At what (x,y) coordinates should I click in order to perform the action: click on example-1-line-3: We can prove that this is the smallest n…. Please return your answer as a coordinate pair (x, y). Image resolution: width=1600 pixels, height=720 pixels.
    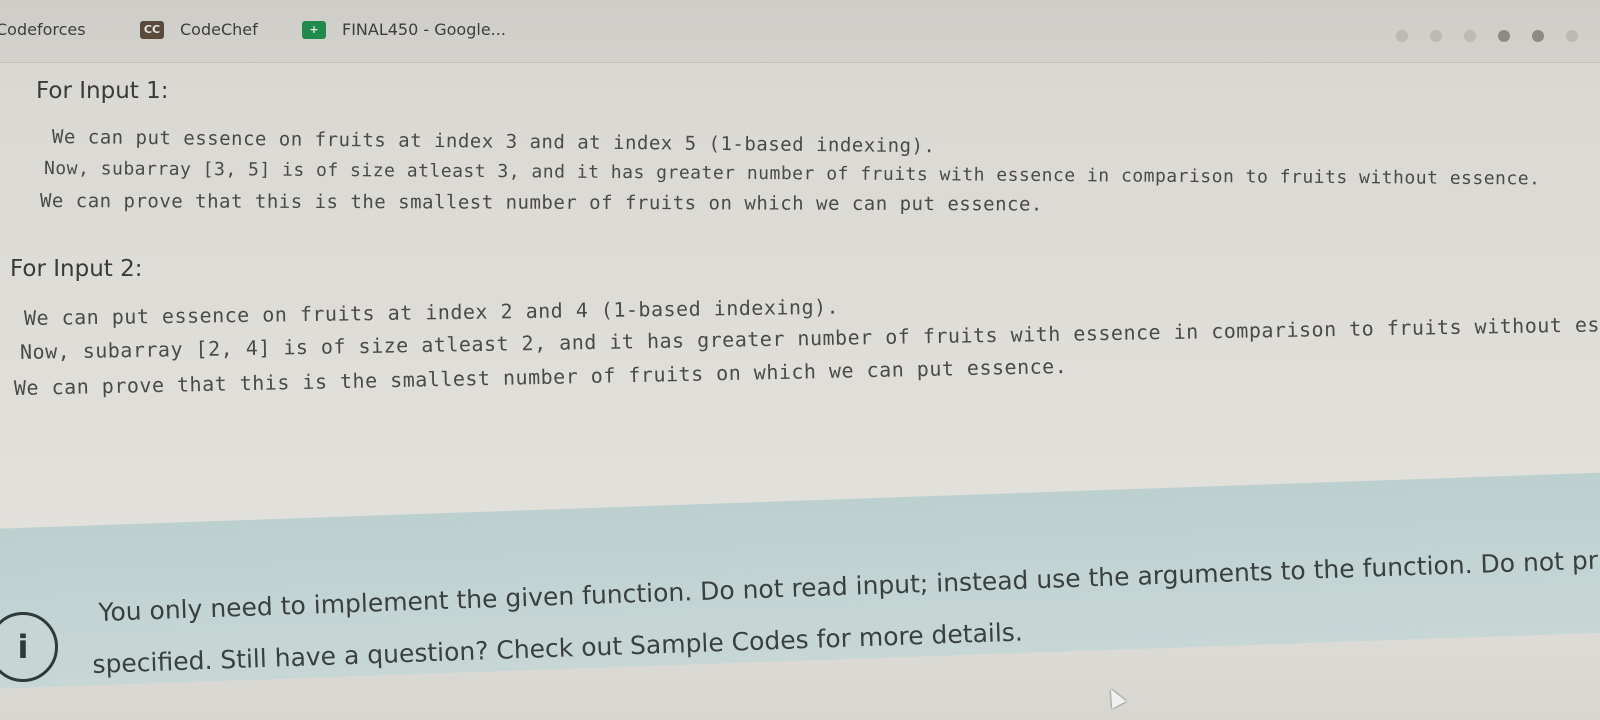
    Looking at the image, I should click on (541, 203).